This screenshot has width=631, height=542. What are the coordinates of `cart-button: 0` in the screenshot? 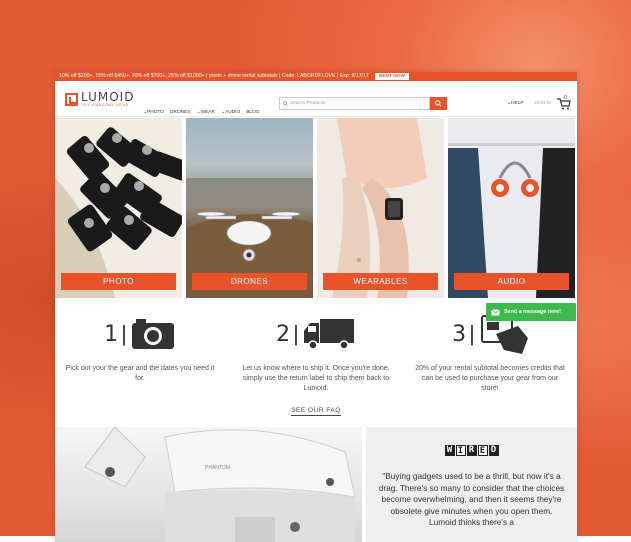 It's located at (564, 105).